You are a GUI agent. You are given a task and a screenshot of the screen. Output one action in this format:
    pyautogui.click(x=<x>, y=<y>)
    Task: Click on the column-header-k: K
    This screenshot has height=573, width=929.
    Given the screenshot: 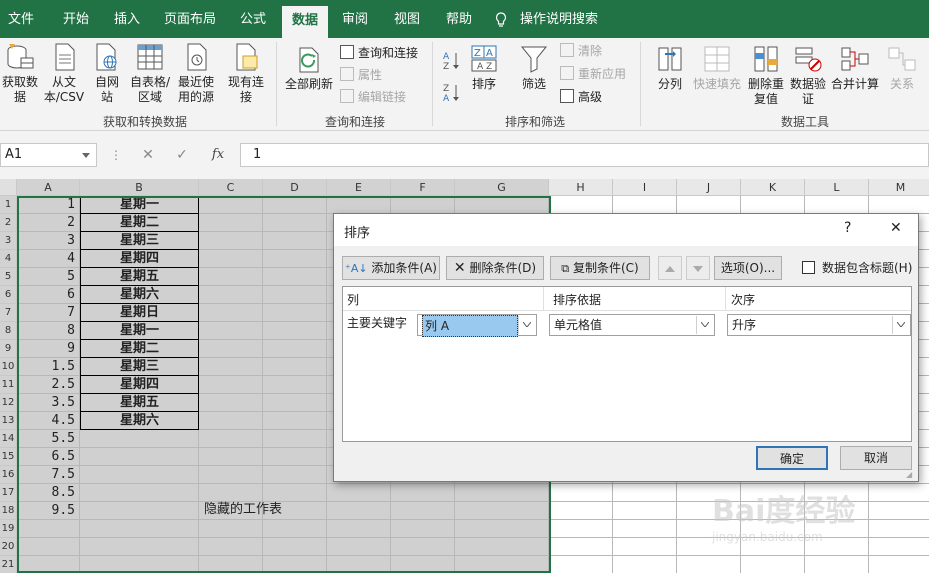 What is the action you would take?
    pyautogui.click(x=773, y=187)
    